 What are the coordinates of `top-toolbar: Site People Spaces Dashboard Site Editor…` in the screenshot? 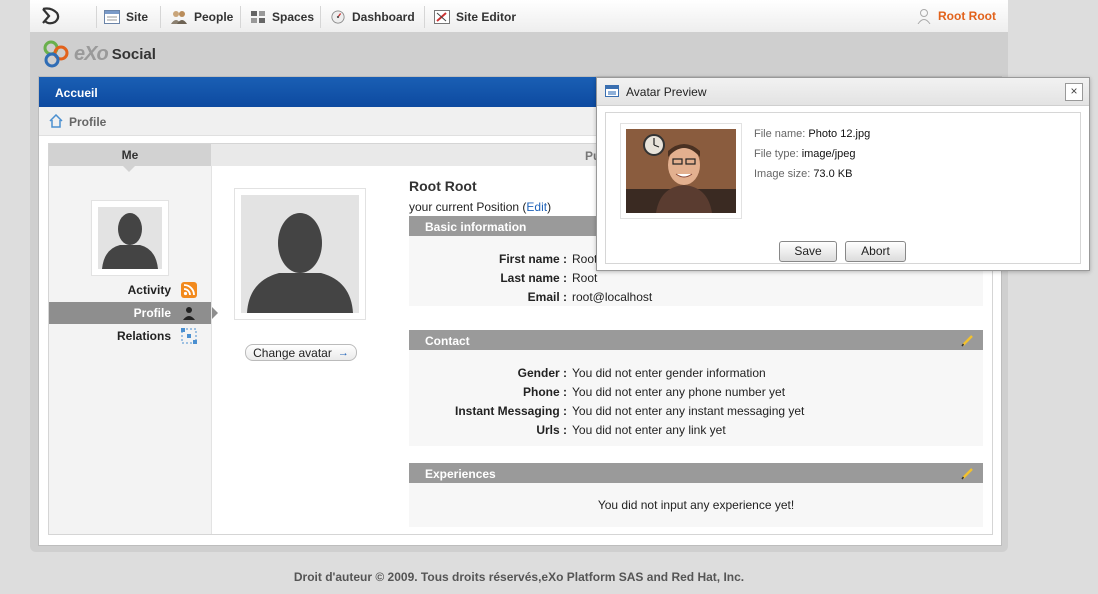 It's located at (519, 16).